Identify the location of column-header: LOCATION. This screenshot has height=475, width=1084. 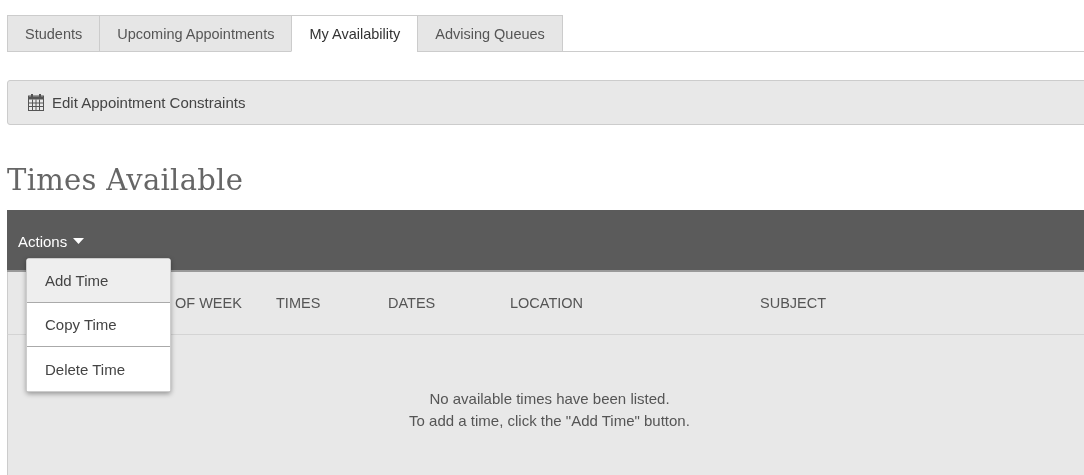
(547, 303).